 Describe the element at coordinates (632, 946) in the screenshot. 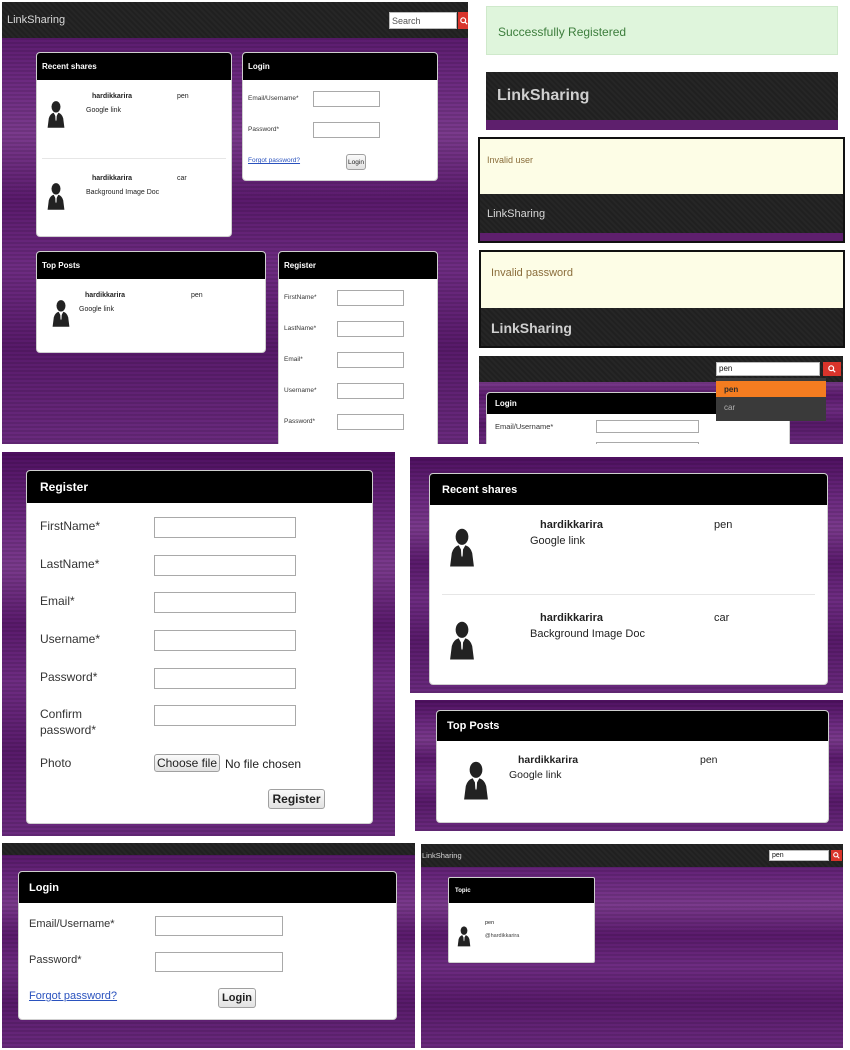

I see `topic-screenshot: LinkSharing pen Topic pen @hardikkarira` at that location.